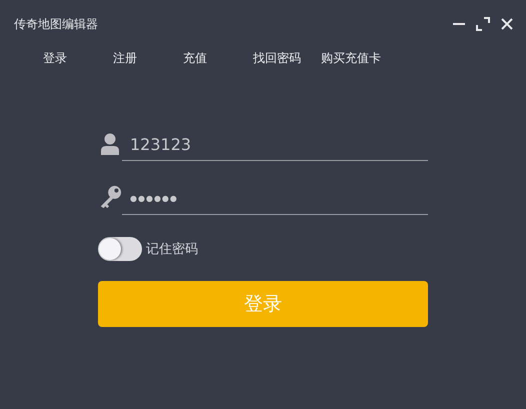 This screenshot has height=409, width=526. I want to click on maximize-icon, so click(483, 24).